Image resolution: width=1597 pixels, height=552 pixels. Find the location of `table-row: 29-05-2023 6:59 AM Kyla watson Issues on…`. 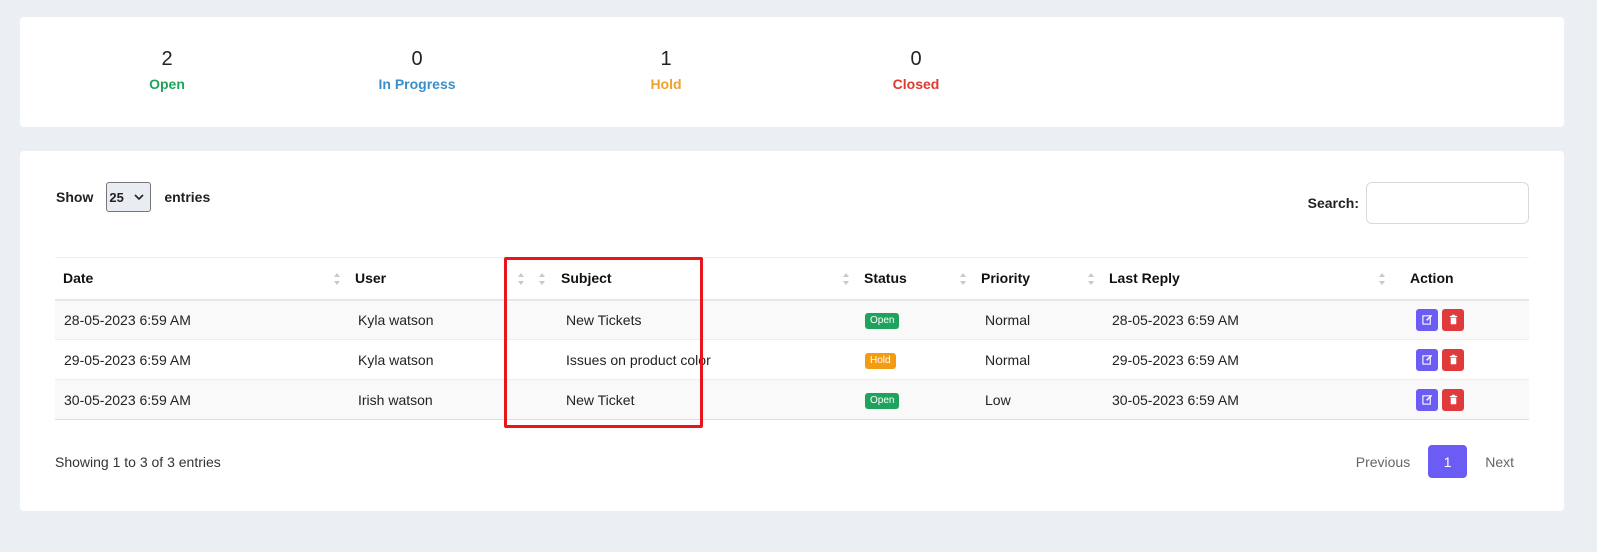

table-row: 29-05-2023 6:59 AM Kyla watson Issues on… is located at coordinates (792, 360).